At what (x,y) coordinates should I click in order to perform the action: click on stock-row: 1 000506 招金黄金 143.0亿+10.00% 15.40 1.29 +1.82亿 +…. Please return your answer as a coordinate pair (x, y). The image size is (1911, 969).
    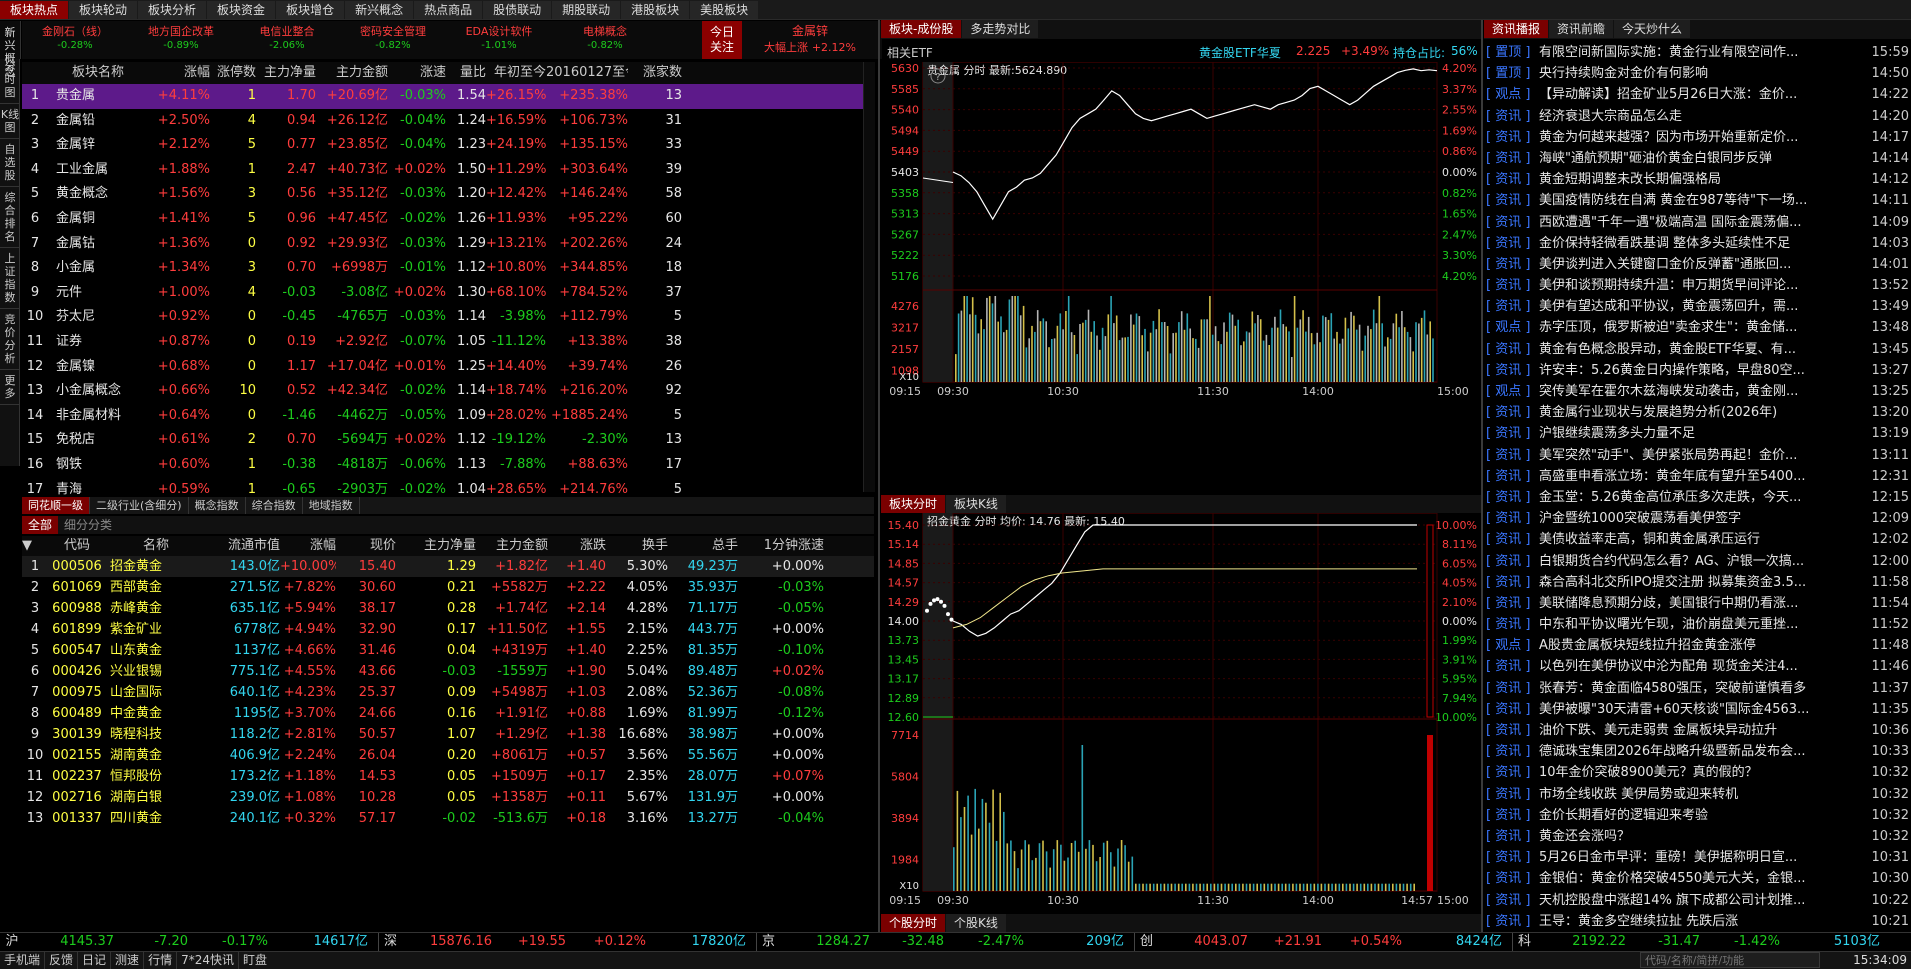
    Looking at the image, I should click on (448, 566).